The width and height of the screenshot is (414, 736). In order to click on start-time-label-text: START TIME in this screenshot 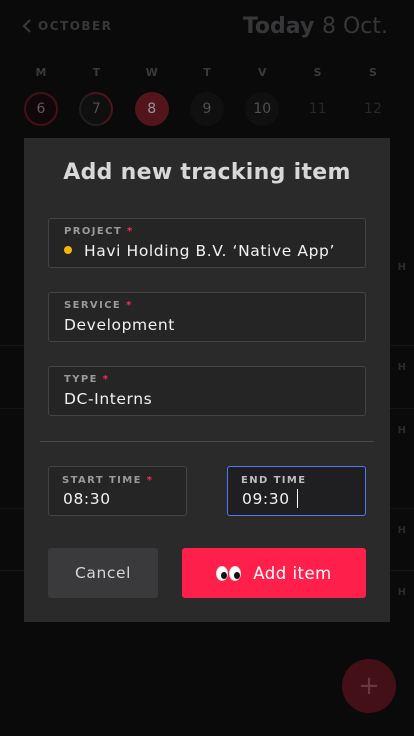, I will do `click(102, 480)`.